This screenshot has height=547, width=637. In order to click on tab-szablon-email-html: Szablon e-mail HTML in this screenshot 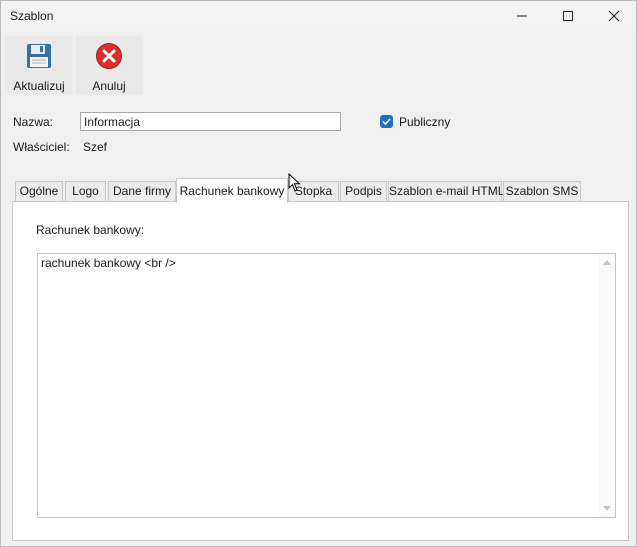, I will do `click(446, 191)`.